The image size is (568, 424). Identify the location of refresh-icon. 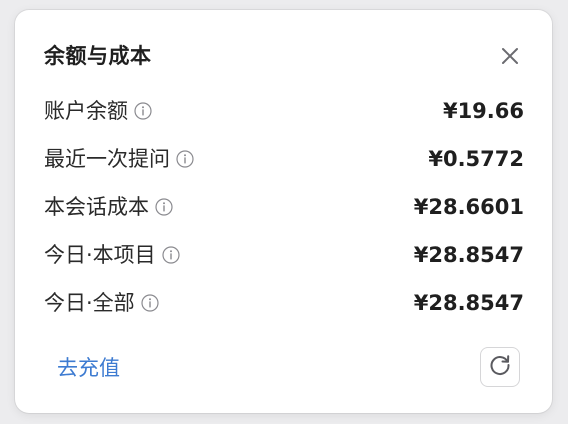
(500, 367).